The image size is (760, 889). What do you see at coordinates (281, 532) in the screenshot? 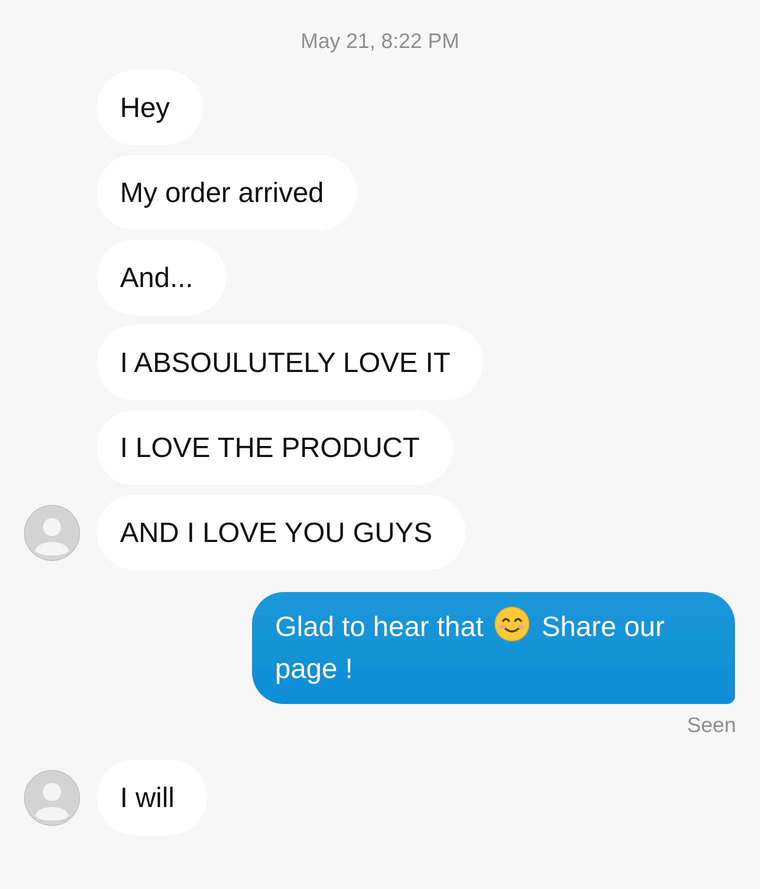
I see `message-bubble: AND I LOVE YOU GUYS` at bounding box center [281, 532].